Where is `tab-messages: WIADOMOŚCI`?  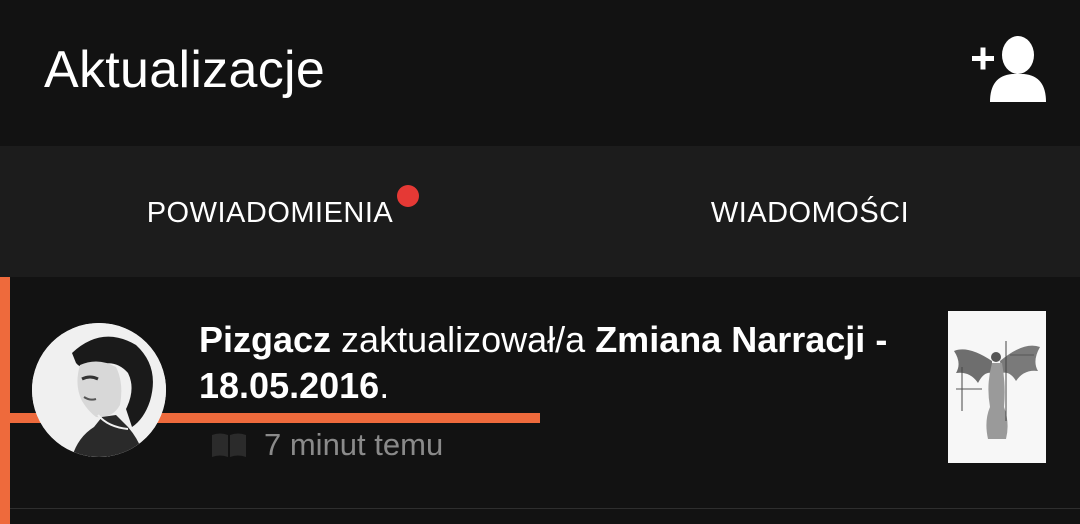
tab-messages: WIADOMOŚCI is located at coordinates (810, 211).